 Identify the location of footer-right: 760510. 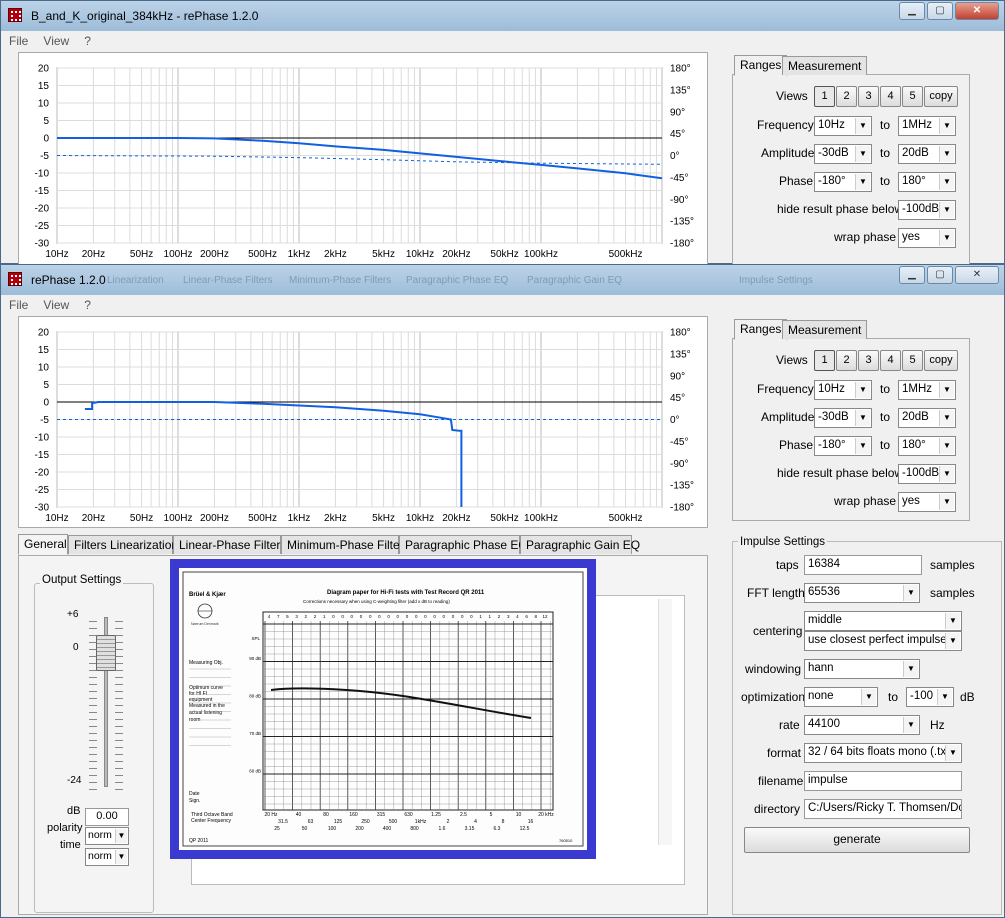
(566, 840).